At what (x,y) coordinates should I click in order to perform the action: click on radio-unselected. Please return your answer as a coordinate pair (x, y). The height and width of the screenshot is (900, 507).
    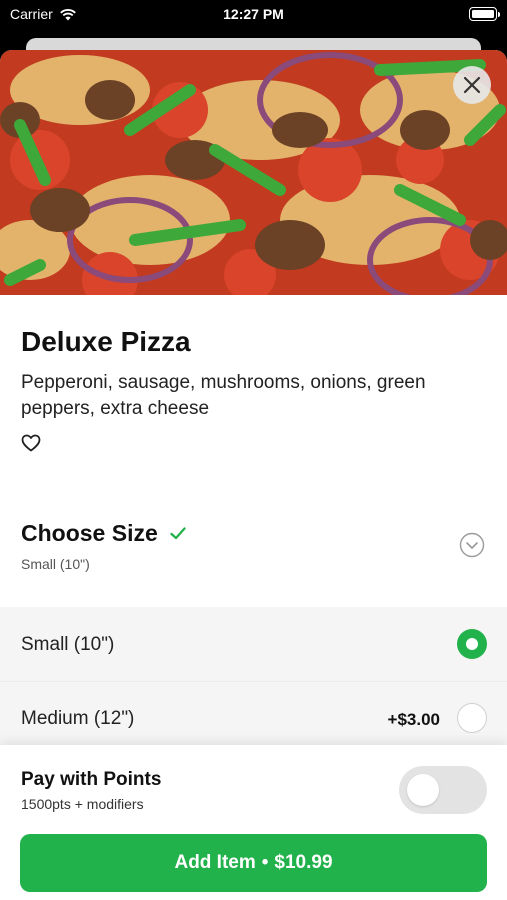
    Looking at the image, I should click on (472, 718).